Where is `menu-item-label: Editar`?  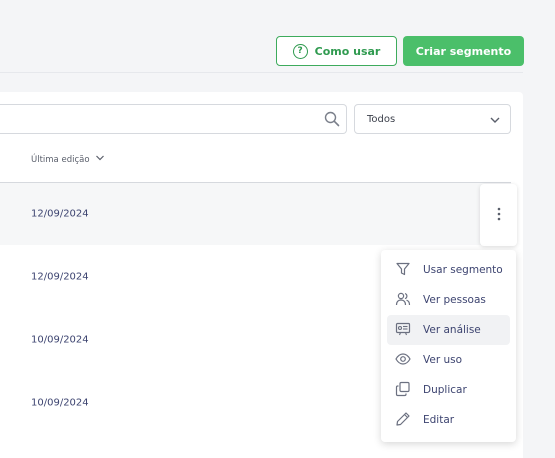 menu-item-label: Editar is located at coordinates (439, 420).